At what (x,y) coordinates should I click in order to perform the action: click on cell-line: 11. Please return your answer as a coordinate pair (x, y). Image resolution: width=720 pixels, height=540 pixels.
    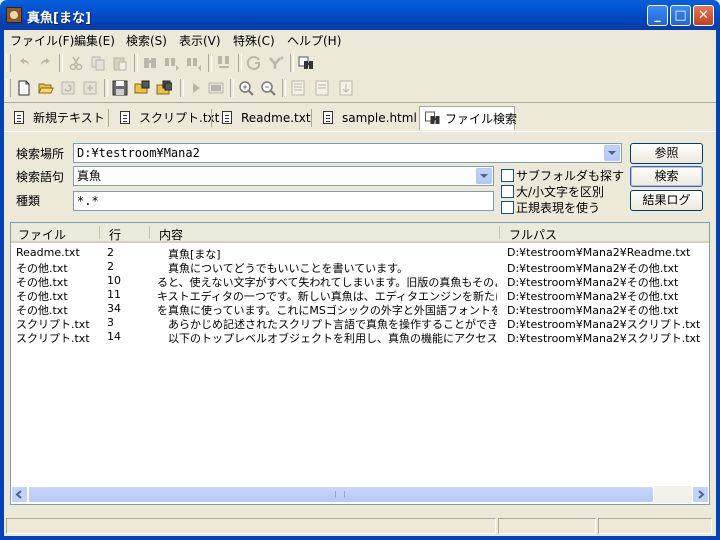
    Looking at the image, I should click on (114, 294).